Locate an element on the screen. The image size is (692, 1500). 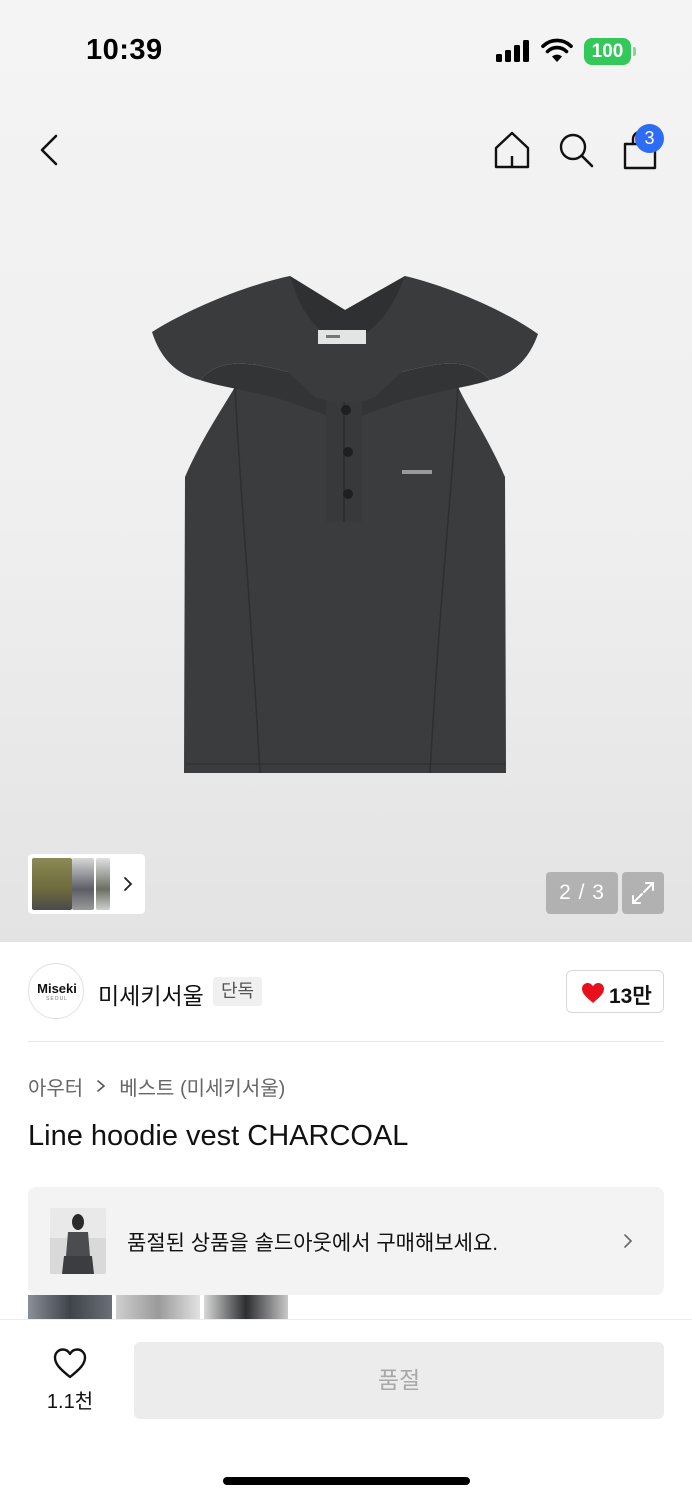
divider is located at coordinates (346, 1041).